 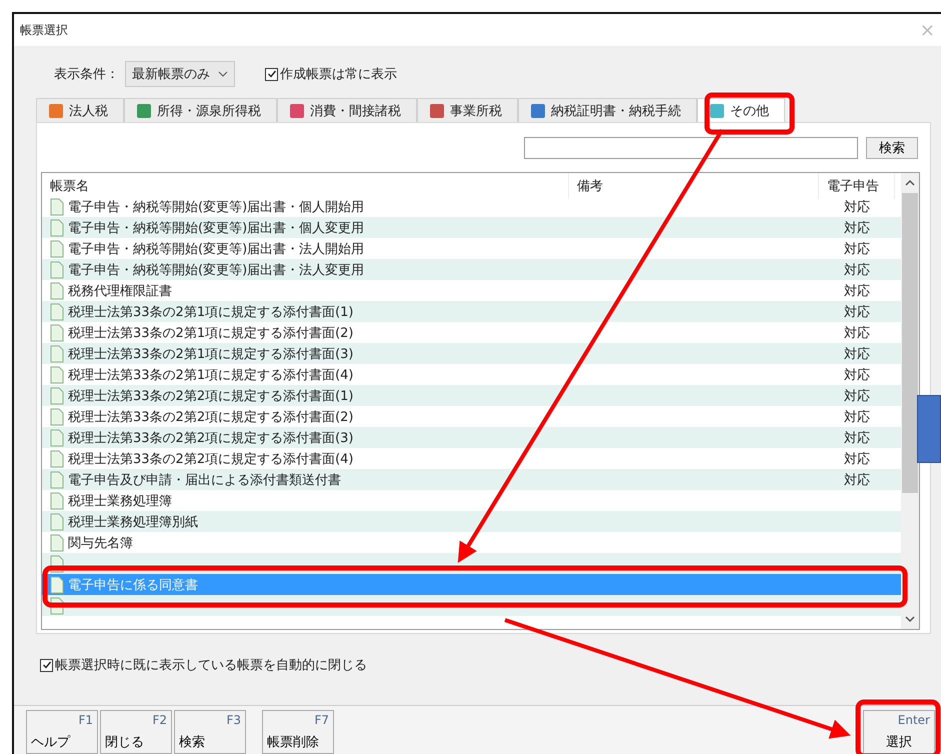 I want to click on function-key-button: F1 ヘルプ, so click(x=62, y=732).